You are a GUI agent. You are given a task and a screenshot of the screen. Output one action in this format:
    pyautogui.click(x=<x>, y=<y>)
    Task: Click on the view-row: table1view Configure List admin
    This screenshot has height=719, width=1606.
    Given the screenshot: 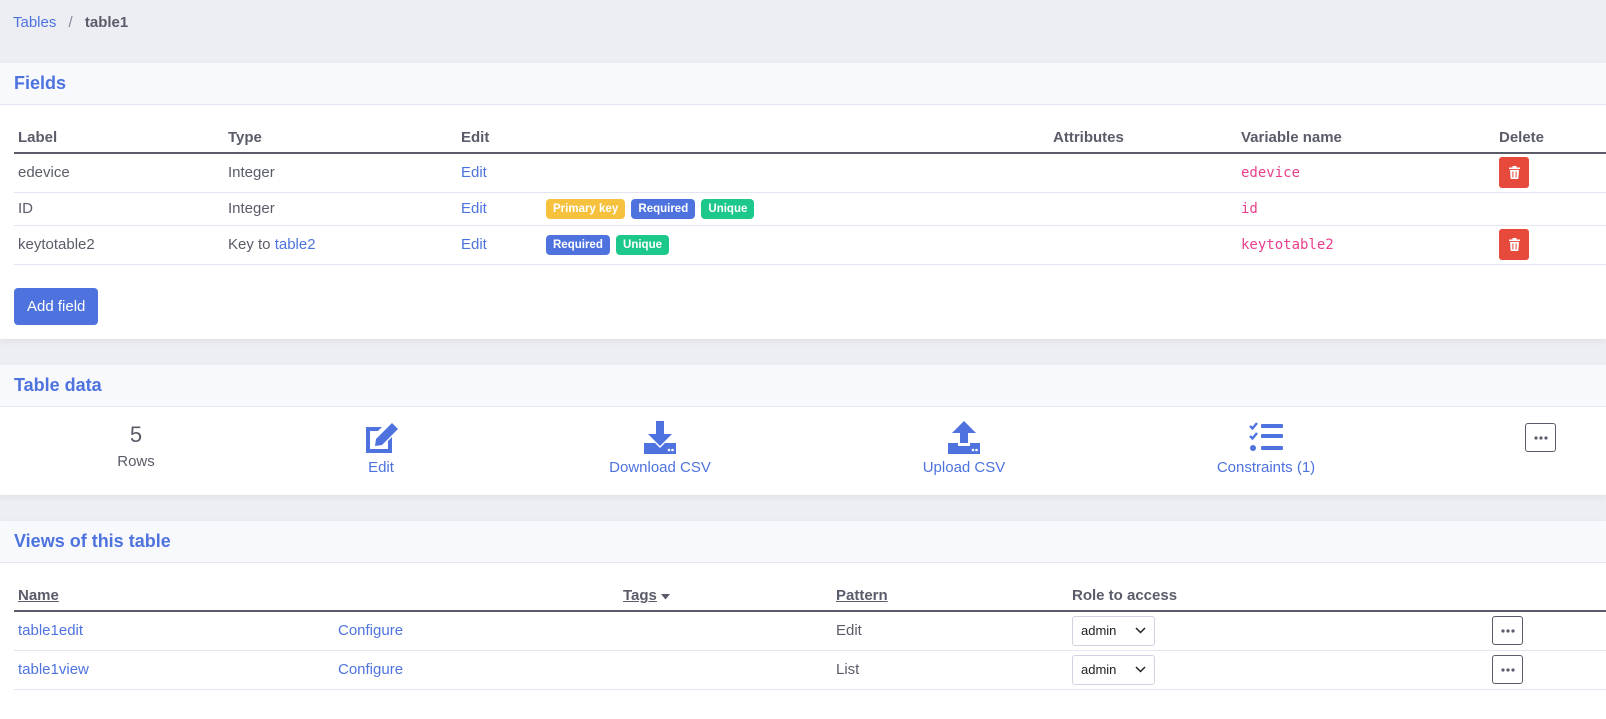 What is the action you would take?
    pyautogui.click(x=810, y=669)
    